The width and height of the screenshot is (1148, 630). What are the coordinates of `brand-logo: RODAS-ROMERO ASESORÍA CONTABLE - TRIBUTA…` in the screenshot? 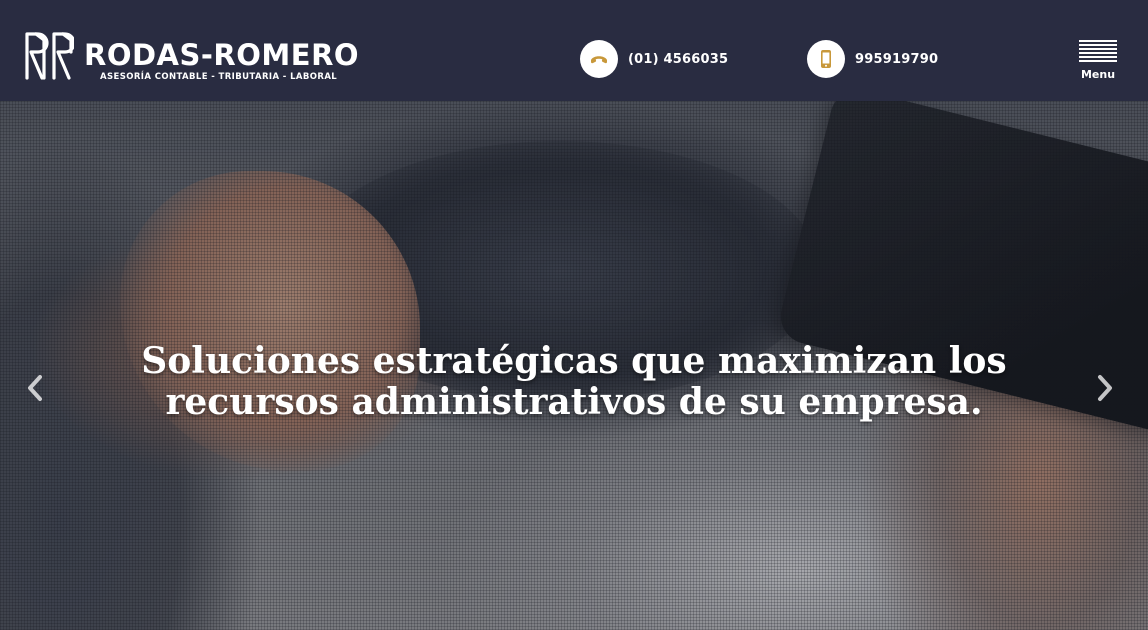 It's located at (190, 58).